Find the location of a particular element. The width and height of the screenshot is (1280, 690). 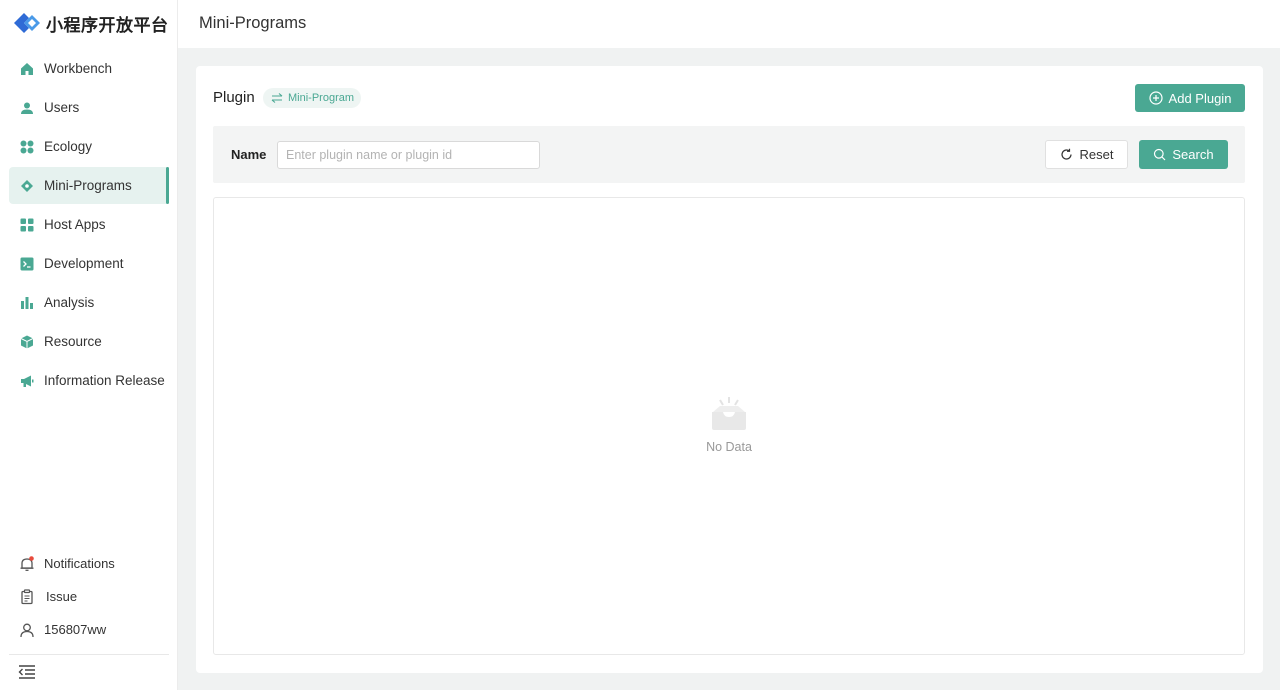

sidebar-item-host-apps: Host Apps is located at coordinates (89, 224).